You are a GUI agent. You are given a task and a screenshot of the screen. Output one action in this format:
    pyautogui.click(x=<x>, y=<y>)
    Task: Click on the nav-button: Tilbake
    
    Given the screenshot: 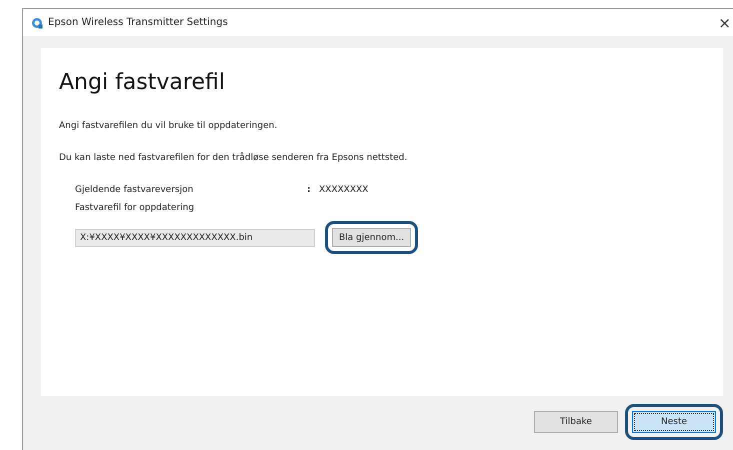 What is the action you would take?
    pyautogui.click(x=576, y=422)
    